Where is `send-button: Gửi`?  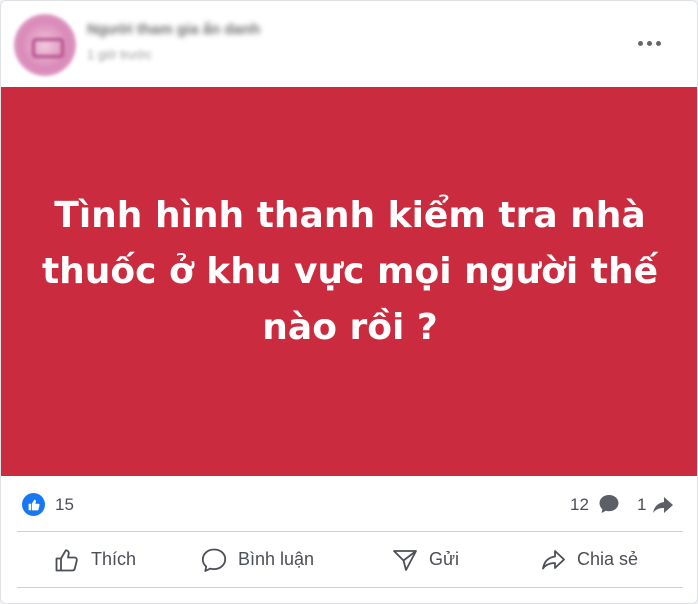 send-button: Gửi is located at coordinates (425, 559).